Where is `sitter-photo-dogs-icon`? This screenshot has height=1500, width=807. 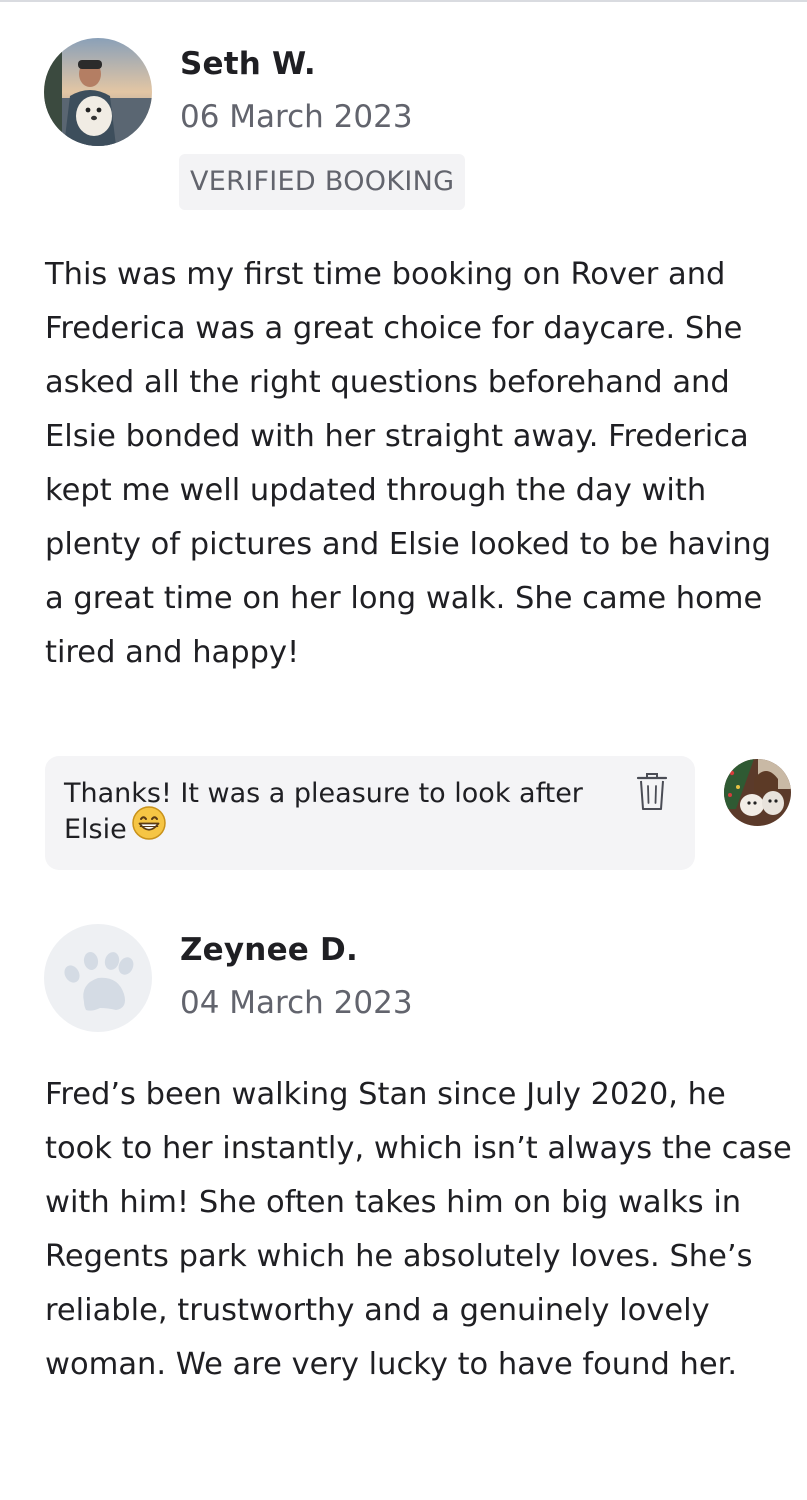
sitter-photo-dogs-icon is located at coordinates (757, 792).